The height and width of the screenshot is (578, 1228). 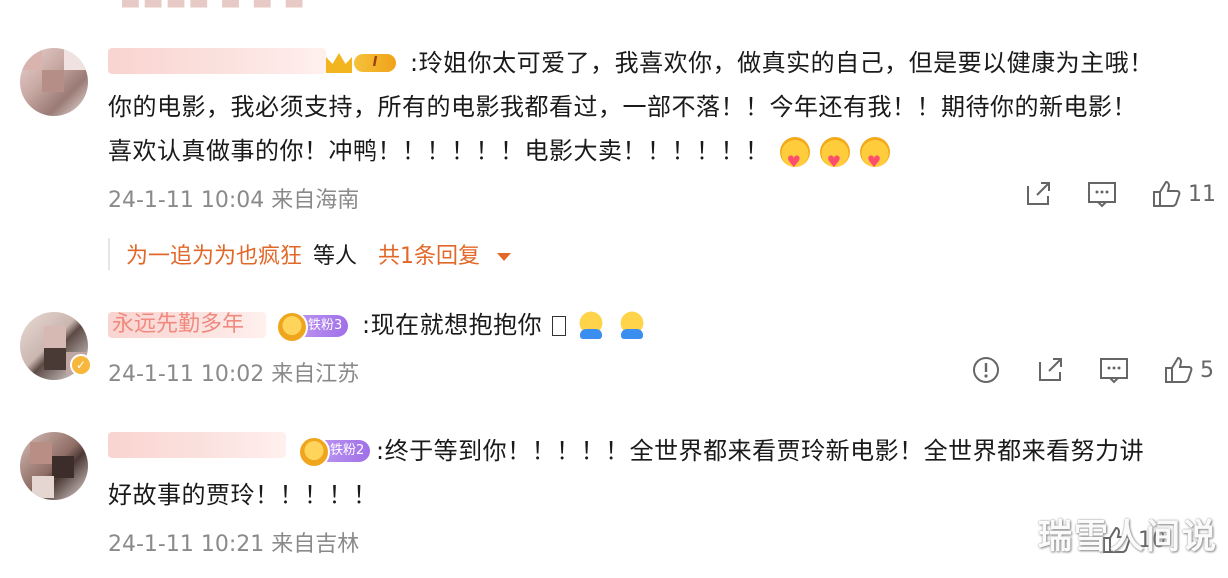 I want to click on comment-meta: 24-1-11 10:02 来自江苏, so click(x=233, y=372).